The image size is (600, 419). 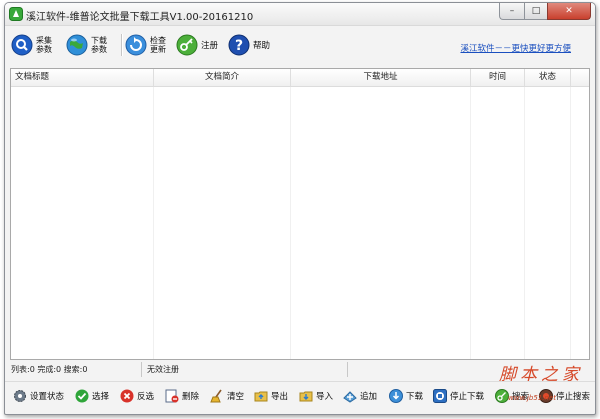 I want to click on export-label: 导出, so click(x=280, y=397).